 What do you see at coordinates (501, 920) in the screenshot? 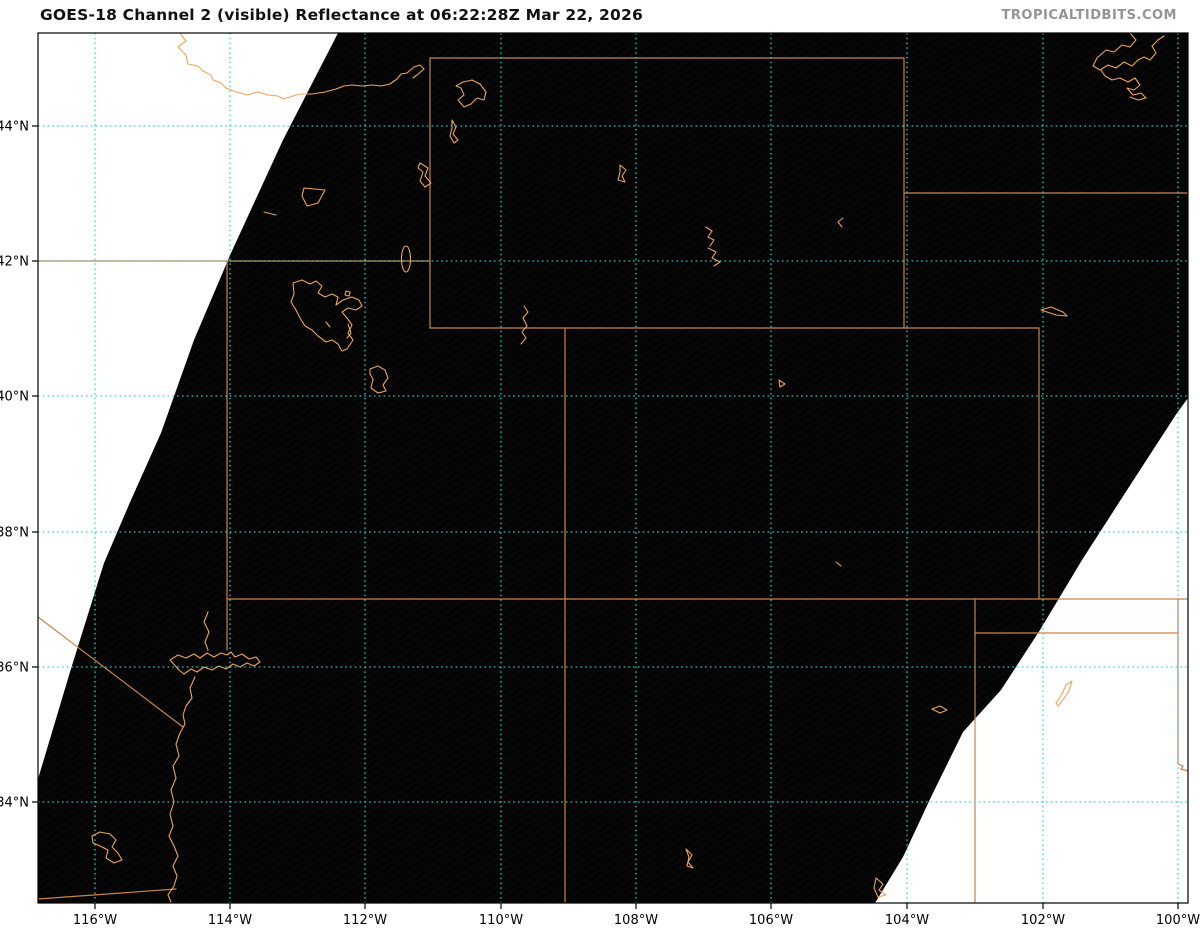
I see `tick-label-110°W: 110°W` at bounding box center [501, 920].